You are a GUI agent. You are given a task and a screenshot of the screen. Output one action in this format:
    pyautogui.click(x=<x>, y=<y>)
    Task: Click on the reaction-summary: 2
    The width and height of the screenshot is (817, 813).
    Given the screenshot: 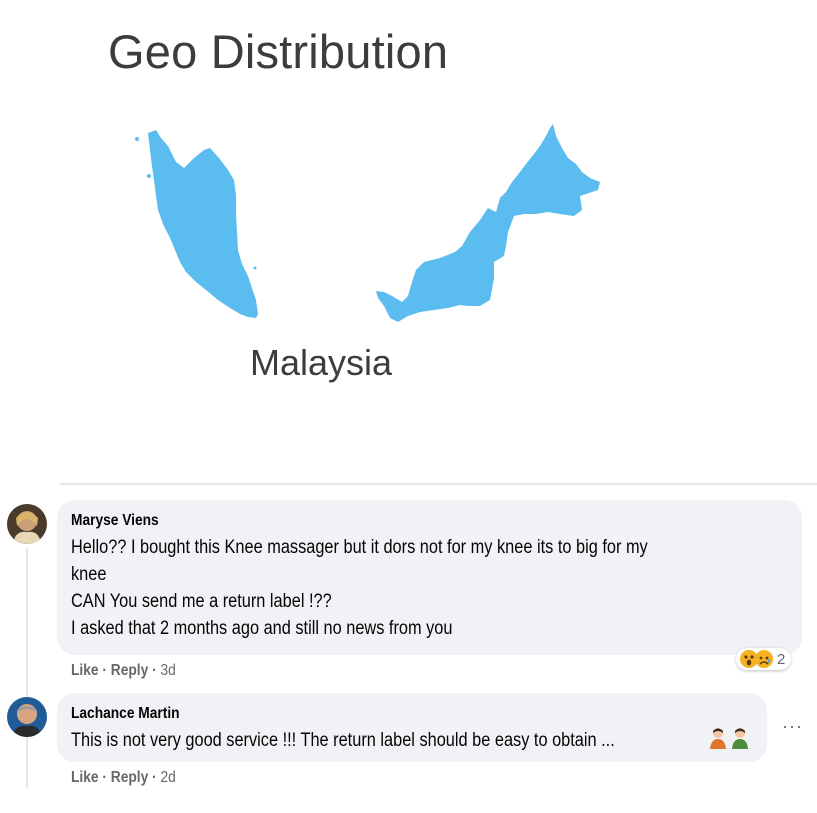 What is the action you would take?
    pyautogui.click(x=764, y=659)
    